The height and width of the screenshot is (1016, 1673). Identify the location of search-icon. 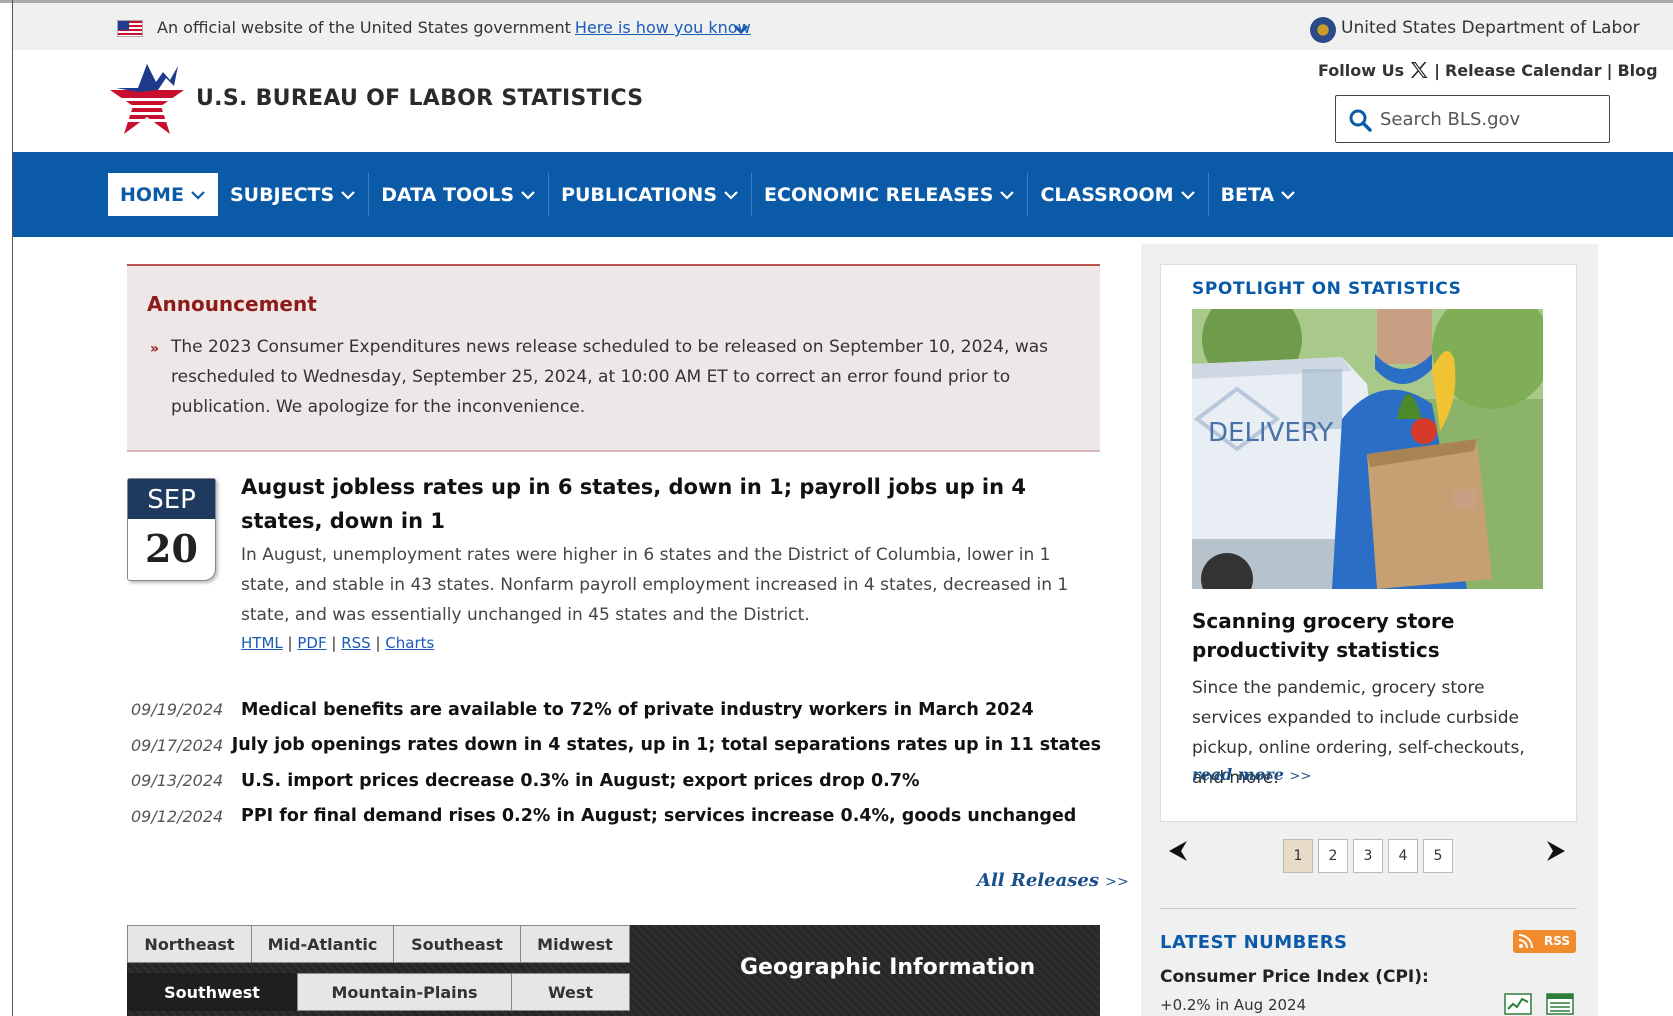
(1360, 120).